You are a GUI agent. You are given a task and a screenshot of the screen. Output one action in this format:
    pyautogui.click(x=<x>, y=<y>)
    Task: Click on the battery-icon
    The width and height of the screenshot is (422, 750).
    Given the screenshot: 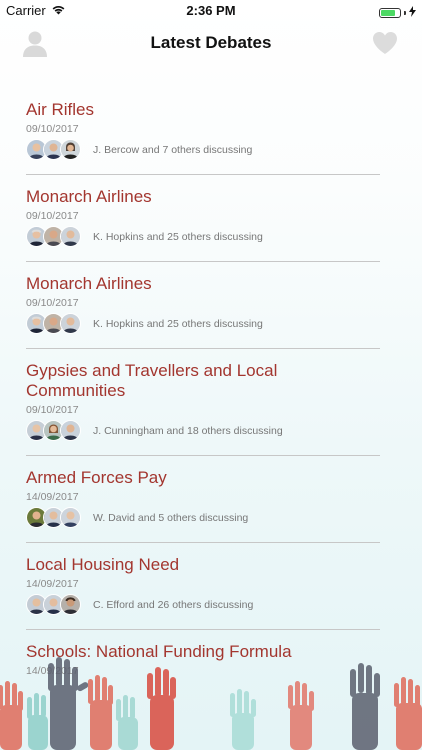 What is the action you would take?
    pyautogui.click(x=390, y=13)
    